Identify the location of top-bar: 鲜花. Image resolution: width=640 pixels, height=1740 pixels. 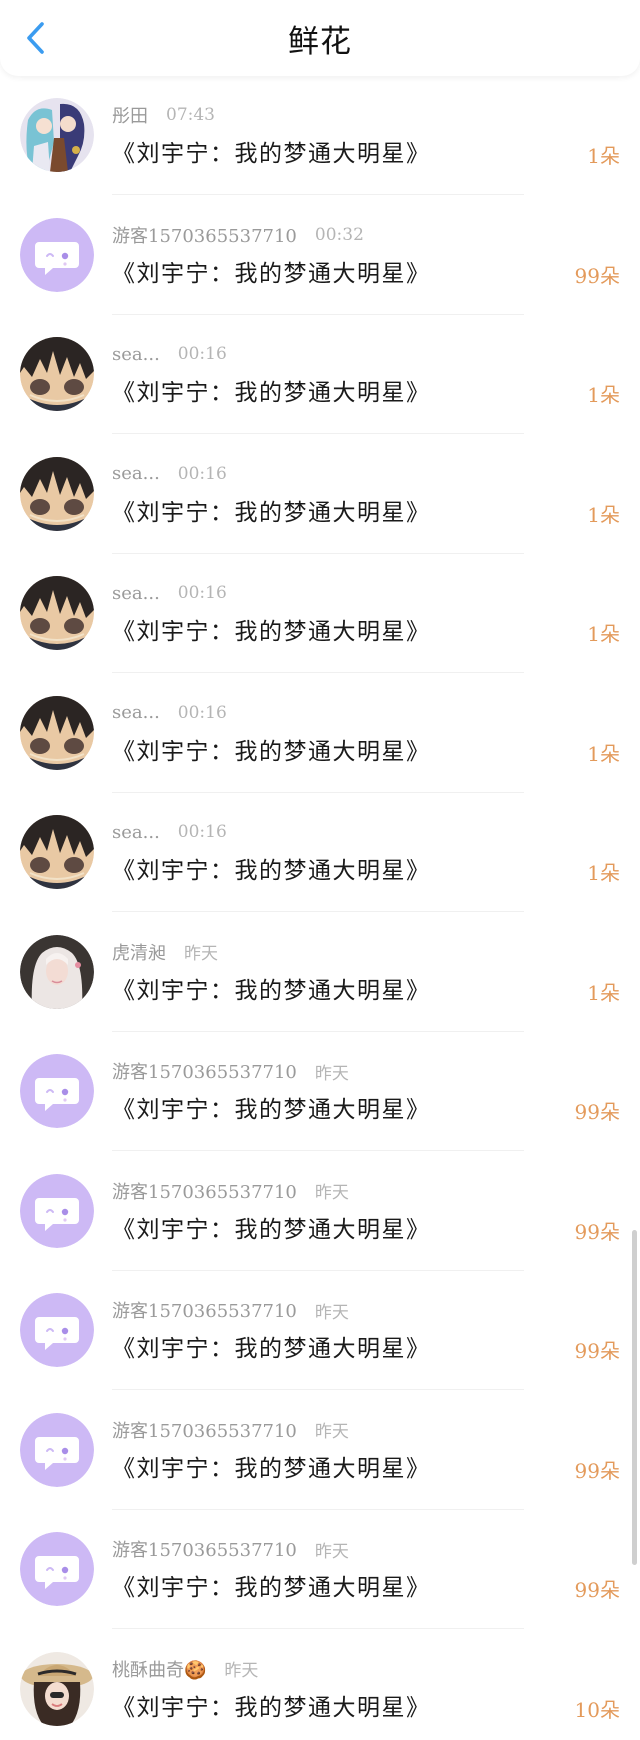
(320, 38).